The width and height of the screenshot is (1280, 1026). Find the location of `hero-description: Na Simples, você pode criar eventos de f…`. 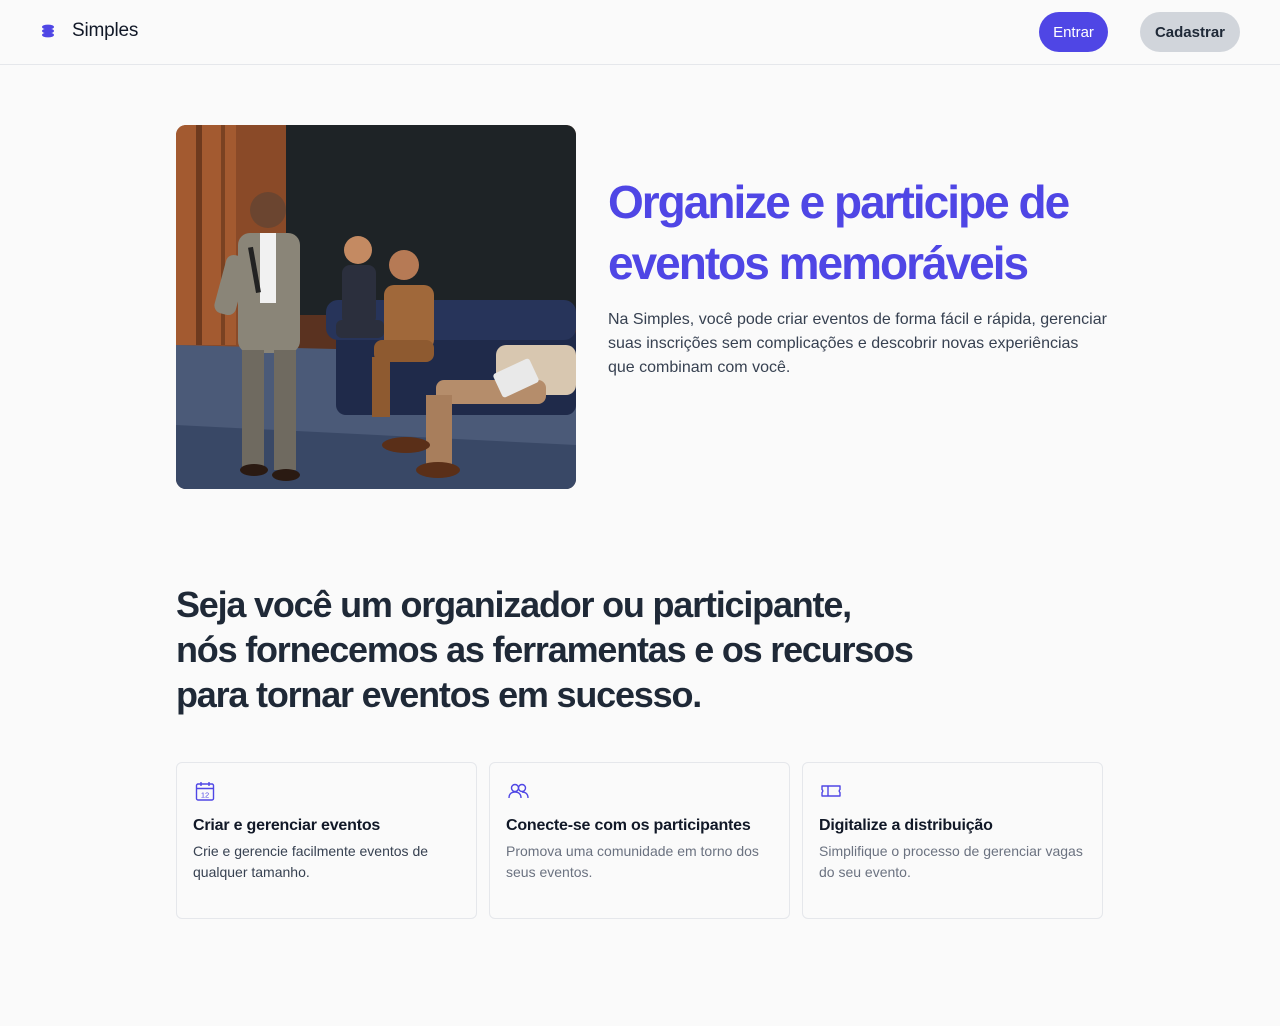

hero-description: Na Simples, você pode criar eventos de f… is located at coordinates (857, 343).